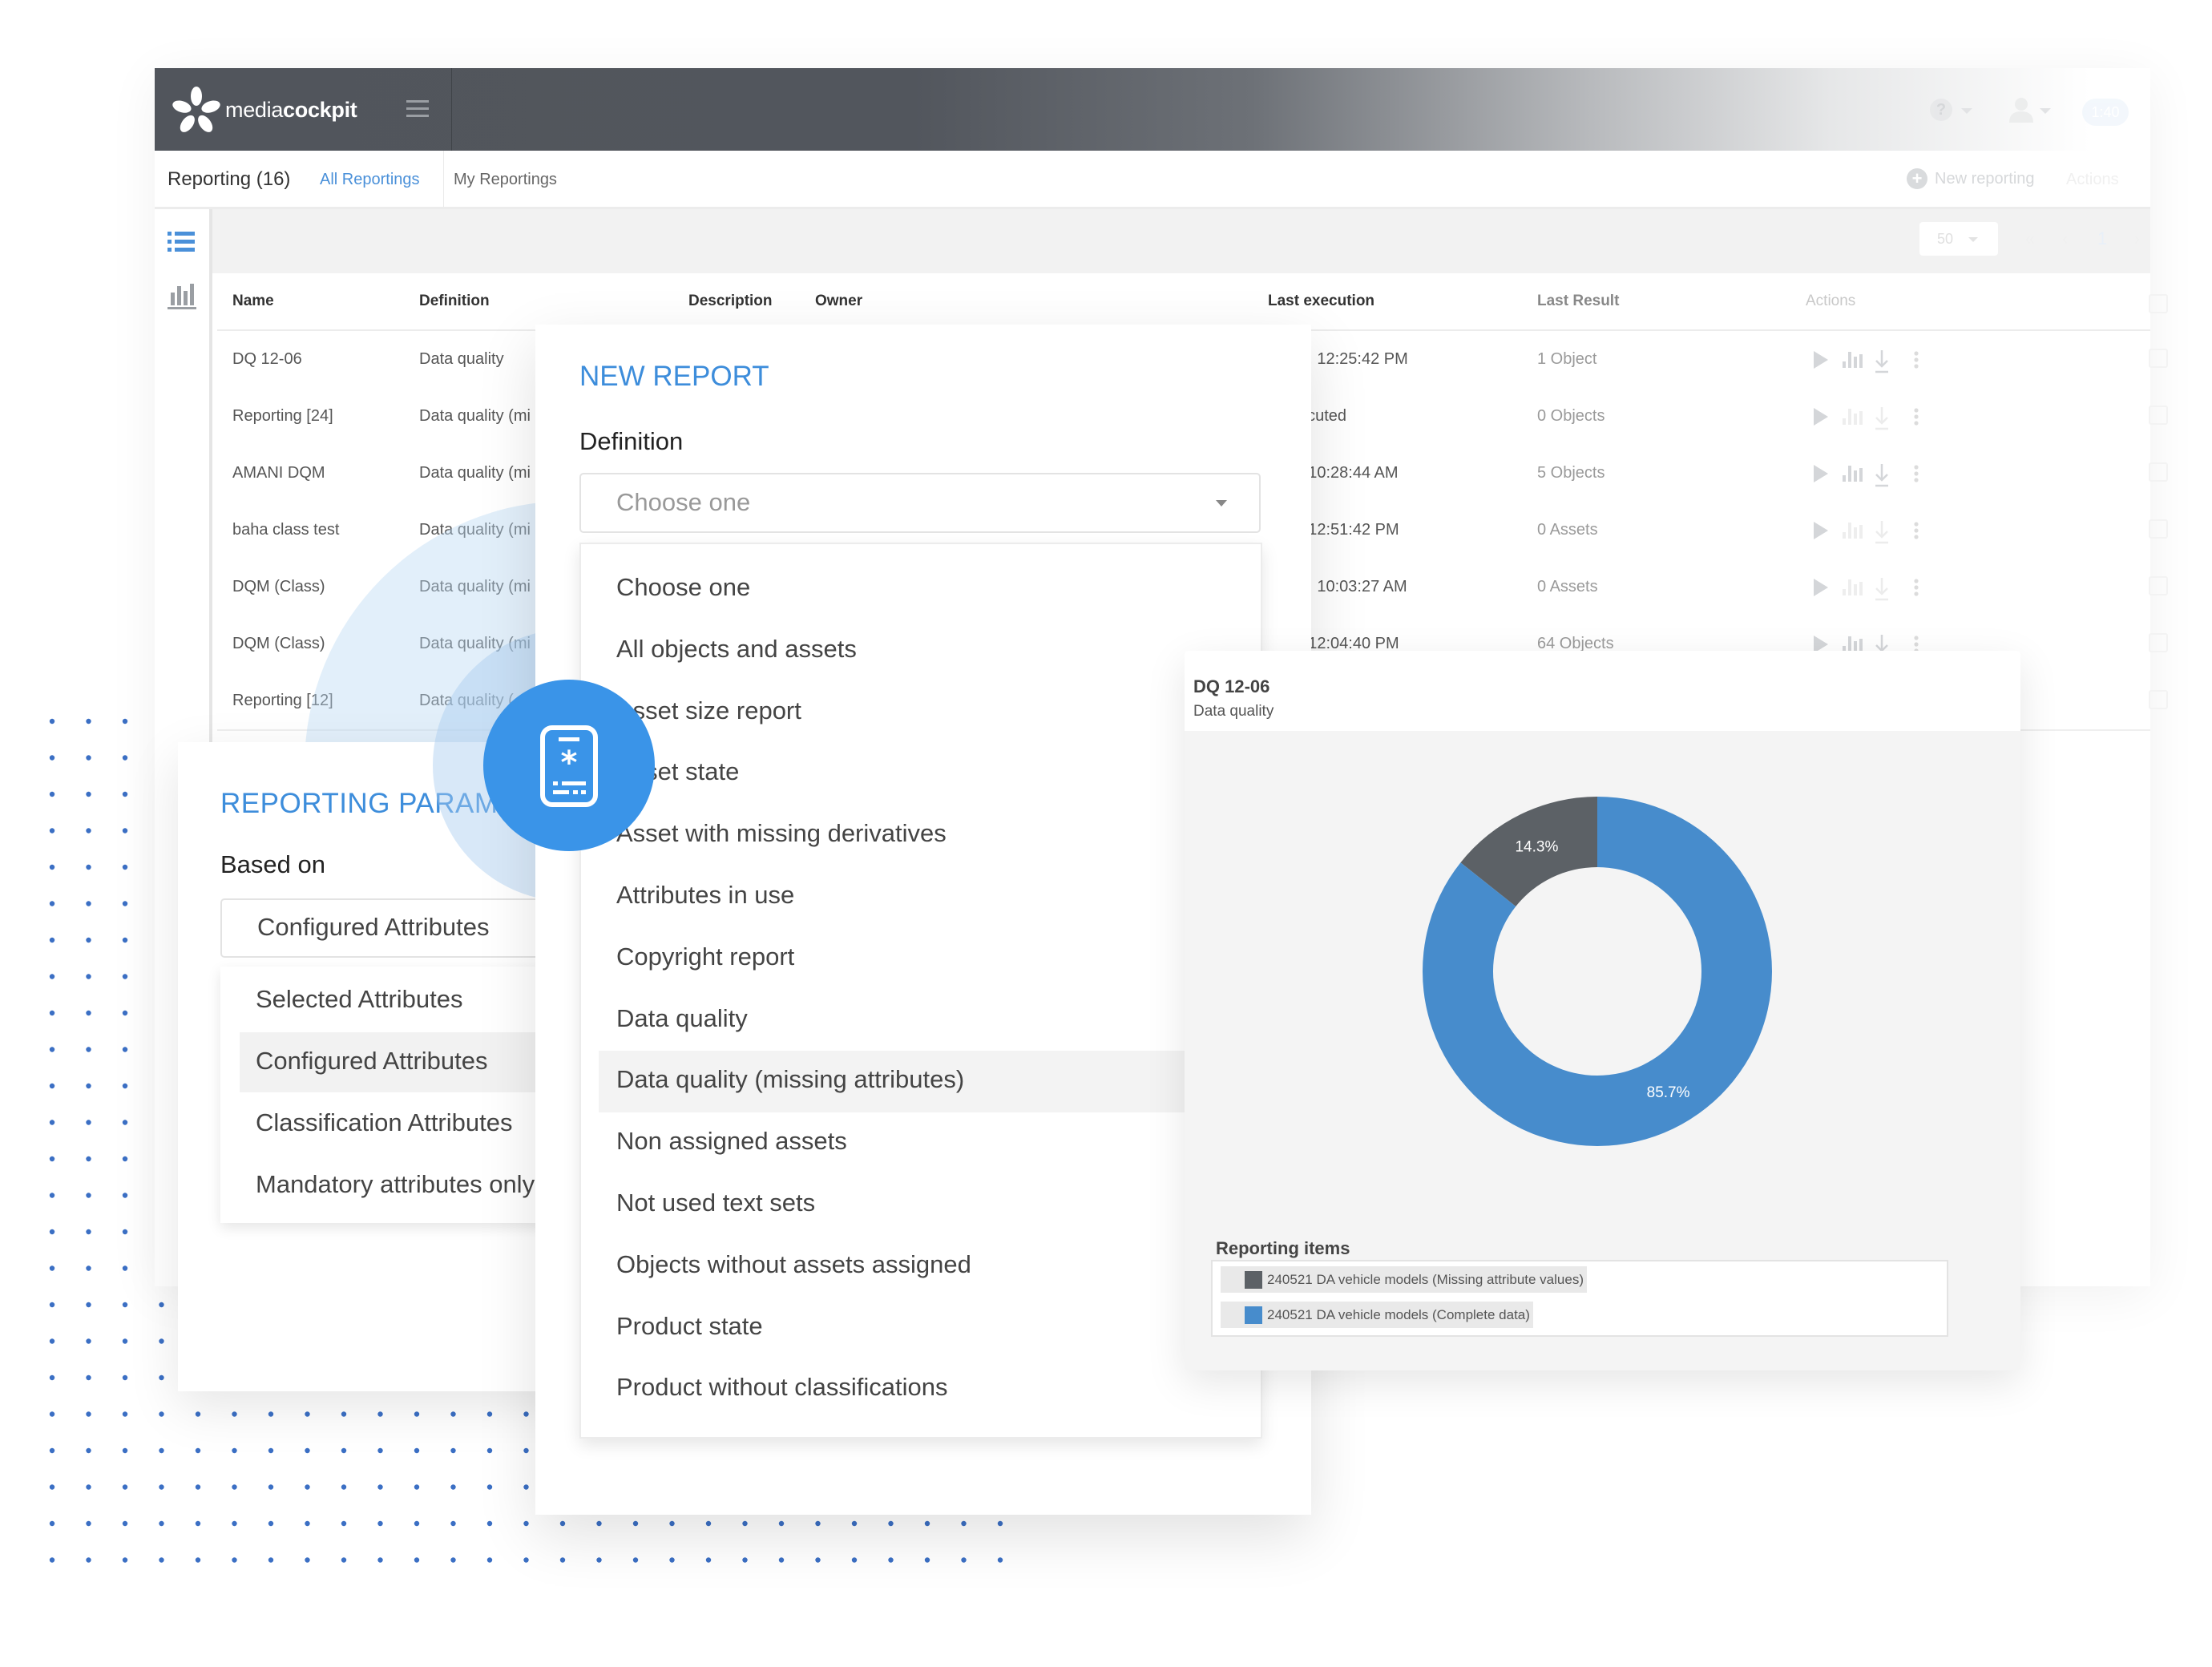  I want to click on chart-view-icon, so click(182, 297).